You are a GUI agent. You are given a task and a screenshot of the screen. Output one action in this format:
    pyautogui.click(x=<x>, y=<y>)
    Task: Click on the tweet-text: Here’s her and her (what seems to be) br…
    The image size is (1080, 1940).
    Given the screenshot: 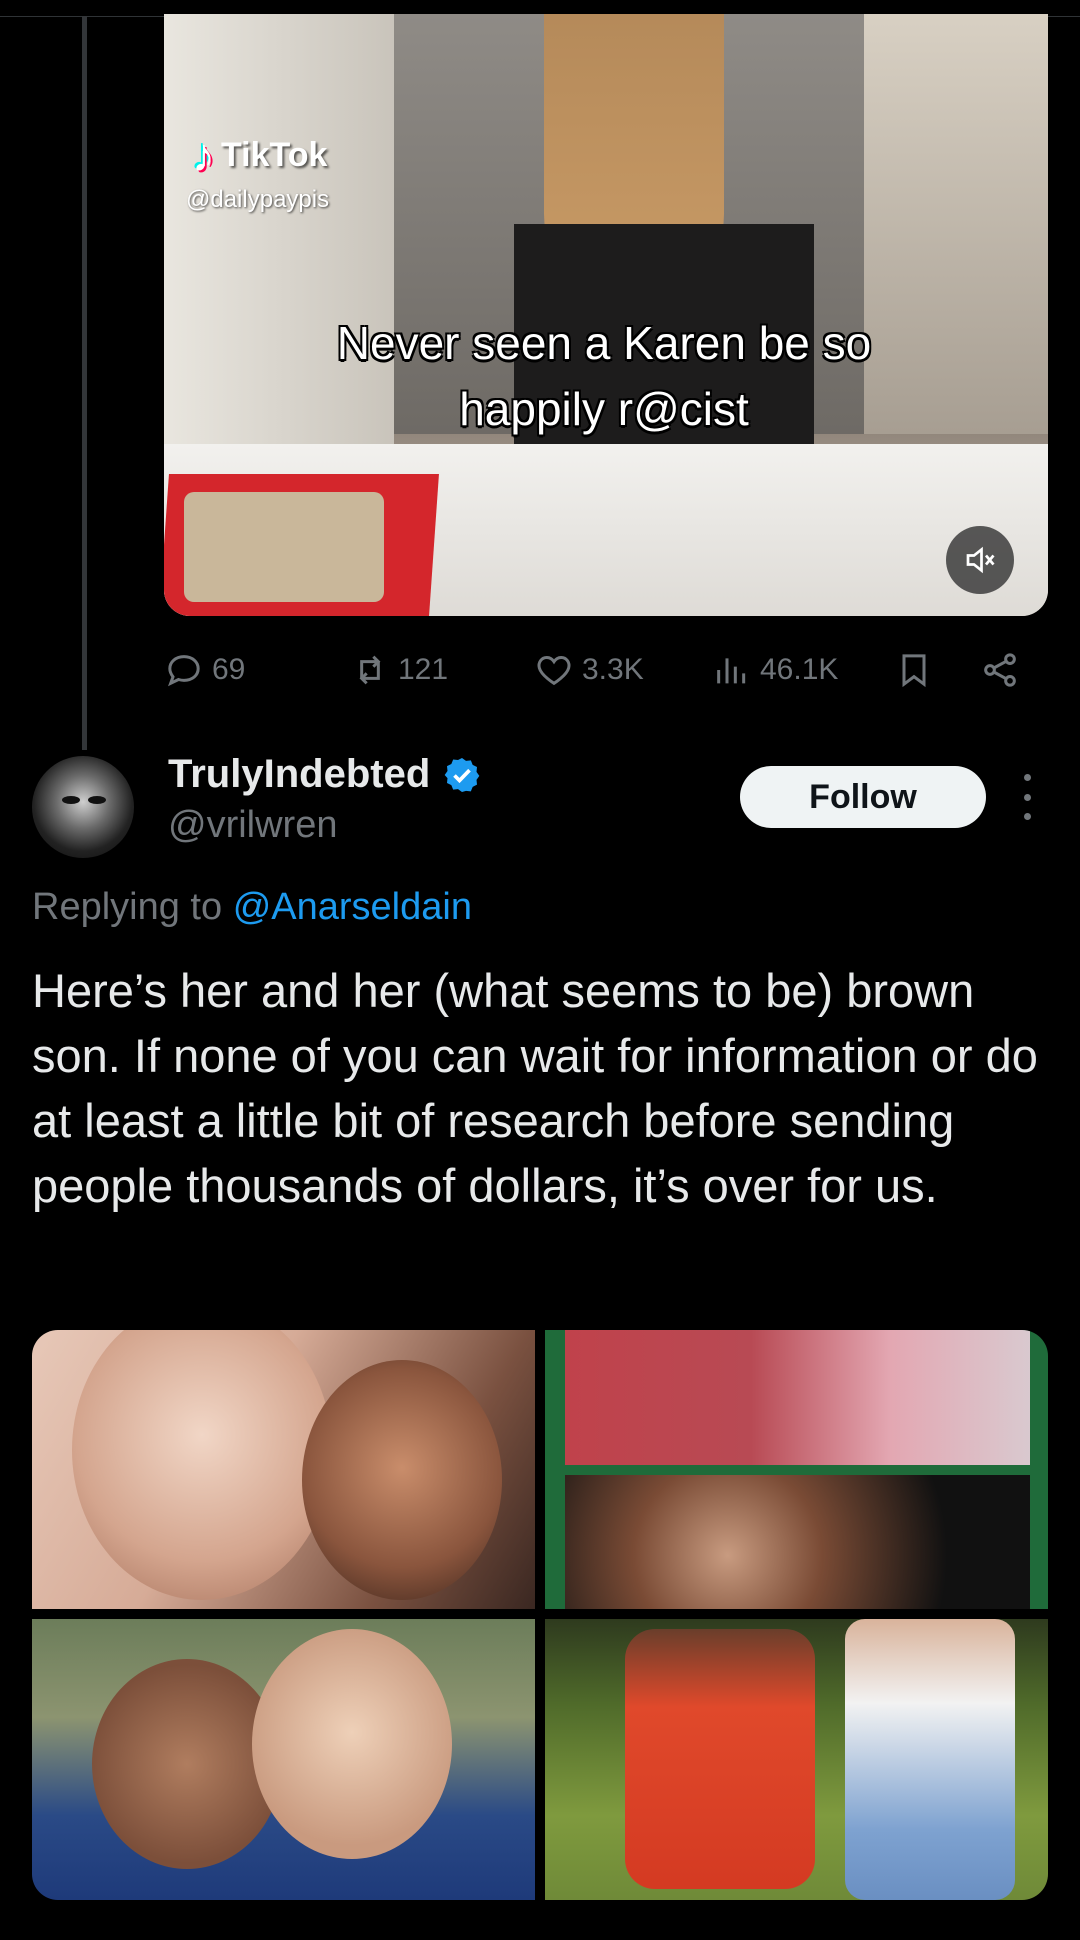 What is the action you would take?
    pyautogui.click(x=535, y=1088)
    